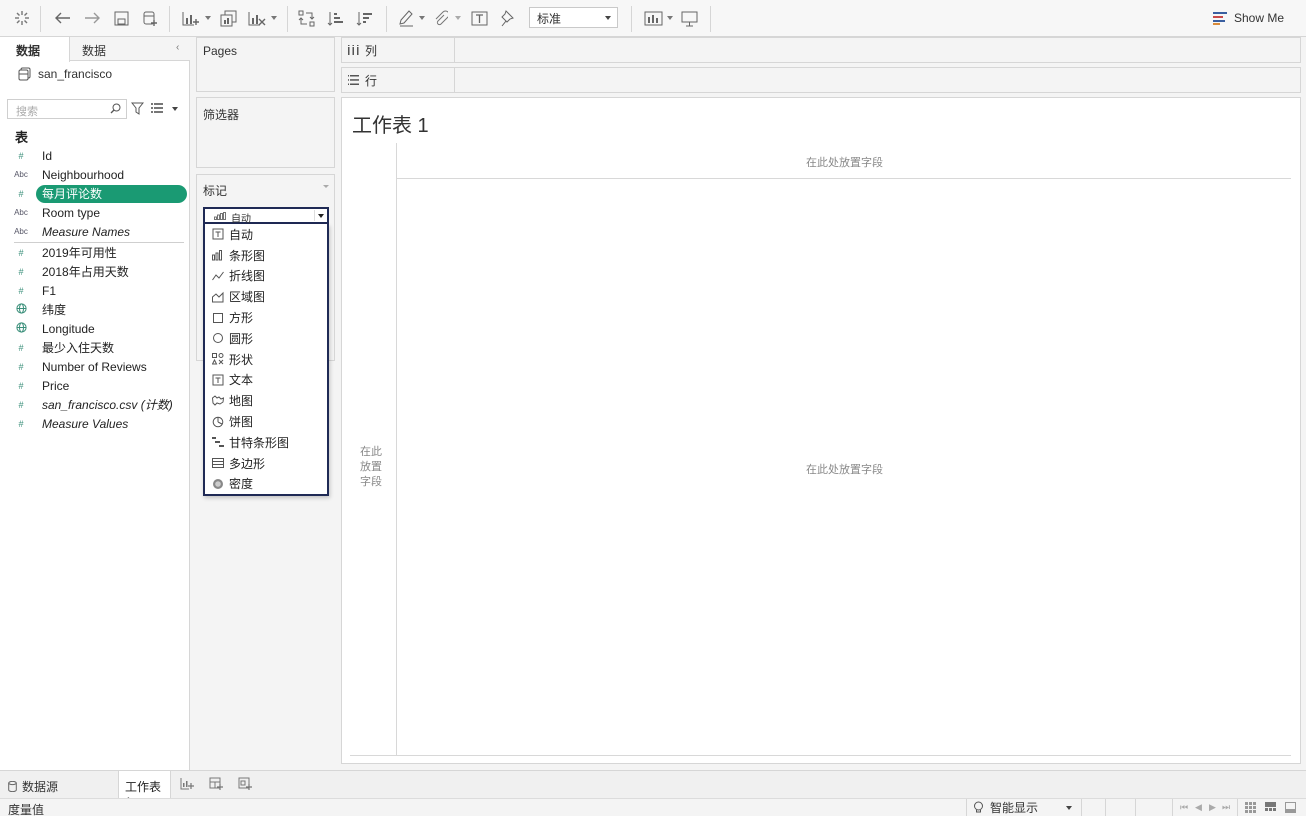 The height and width of the screenshot is (816, 1306). What do you see at coordinates (216, 784) in the screenshot?
I see `new-dashboard-tab-icon` at bounding box center [216, 784].